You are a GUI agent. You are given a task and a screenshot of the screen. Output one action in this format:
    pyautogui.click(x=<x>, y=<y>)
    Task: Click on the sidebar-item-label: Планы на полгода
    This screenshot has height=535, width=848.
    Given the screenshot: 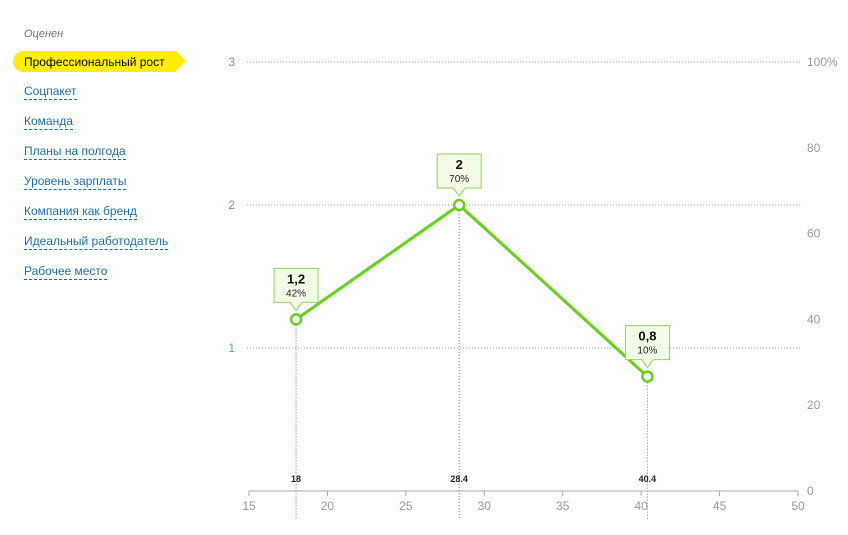 What is the action you would take?
    pyautogui.click(x=75, y=152)
    